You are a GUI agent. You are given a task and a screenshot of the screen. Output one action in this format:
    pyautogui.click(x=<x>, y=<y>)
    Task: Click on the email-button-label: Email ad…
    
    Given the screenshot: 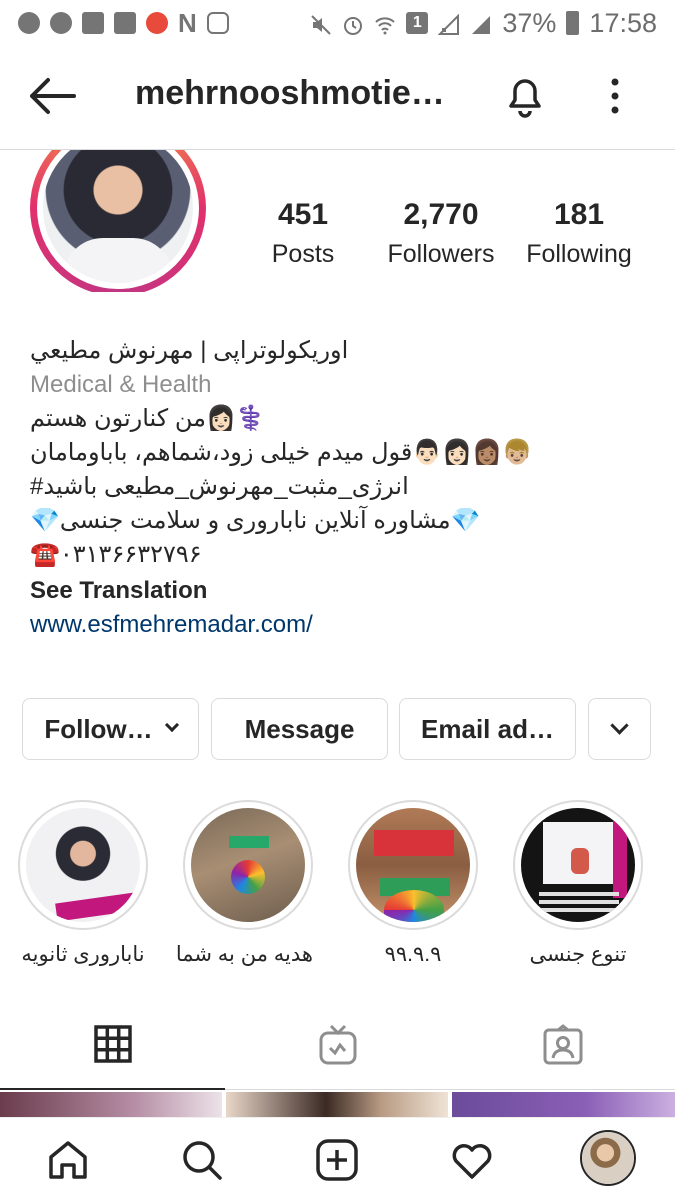 What is the action you would take?
    pyautogui.click(x=487, y=728)
    